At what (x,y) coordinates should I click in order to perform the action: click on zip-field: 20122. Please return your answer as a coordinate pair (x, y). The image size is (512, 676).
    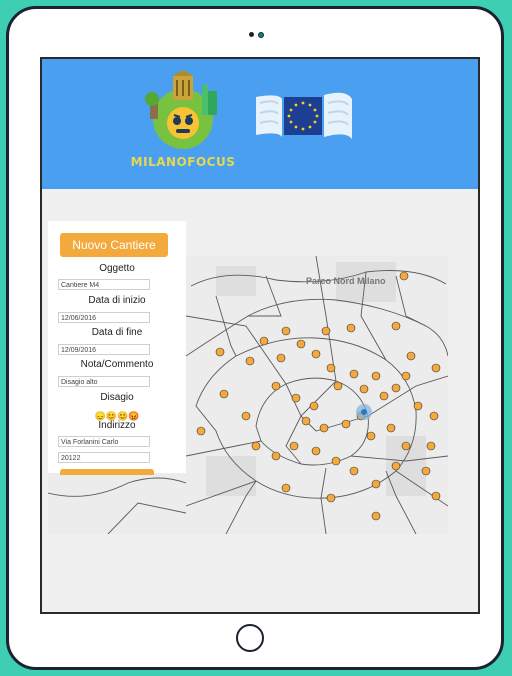
    Looking at the image, I should click on (104, 457).